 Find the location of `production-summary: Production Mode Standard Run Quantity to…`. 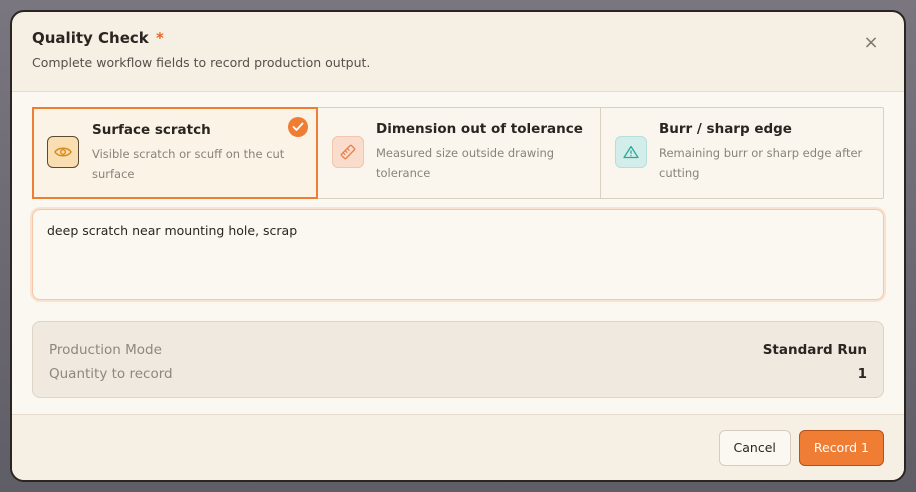

production-summary: Production Mode Standard Run Quantity to… is located at coordinates (458, 359).